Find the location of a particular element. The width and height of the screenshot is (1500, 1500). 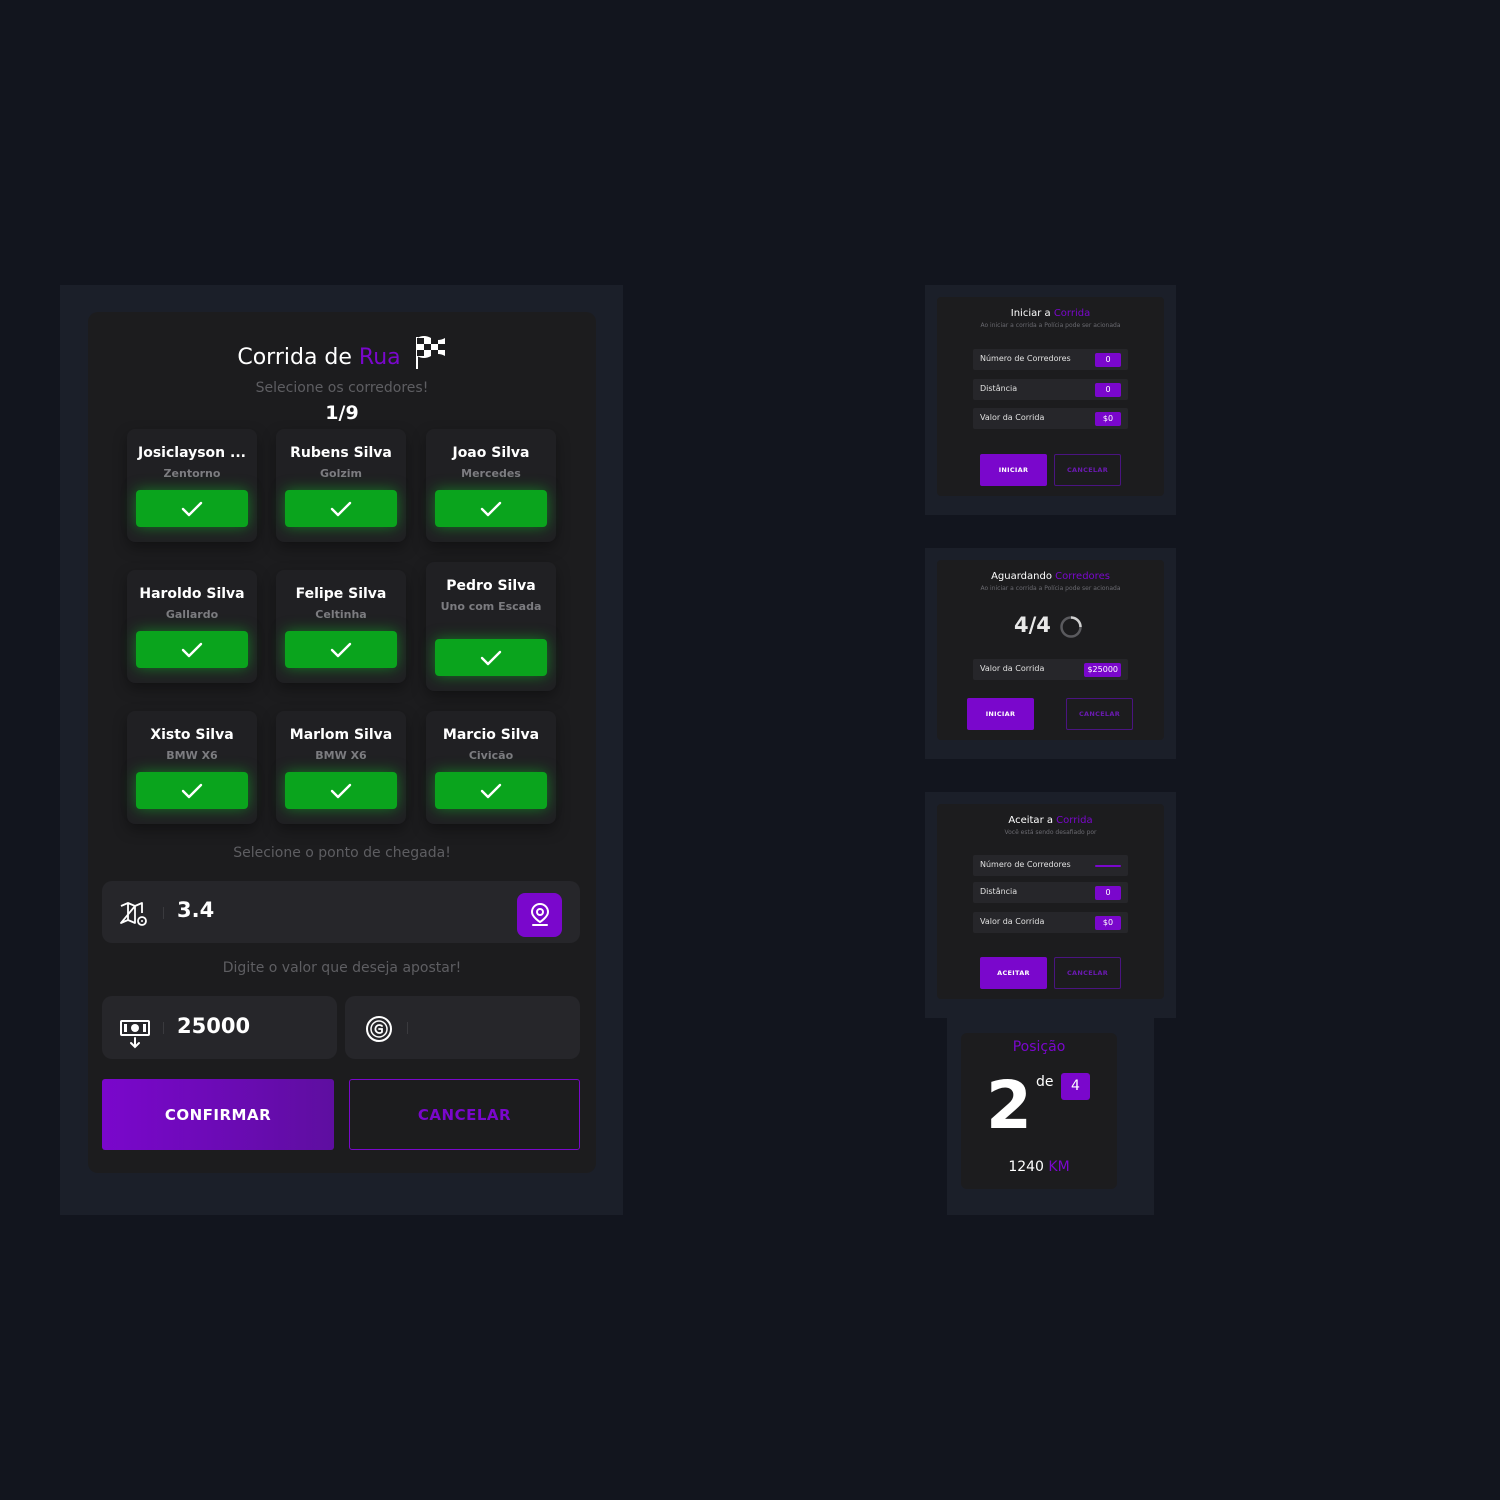

runner-name: Xisto Silva is located at coordinates (192, 735).